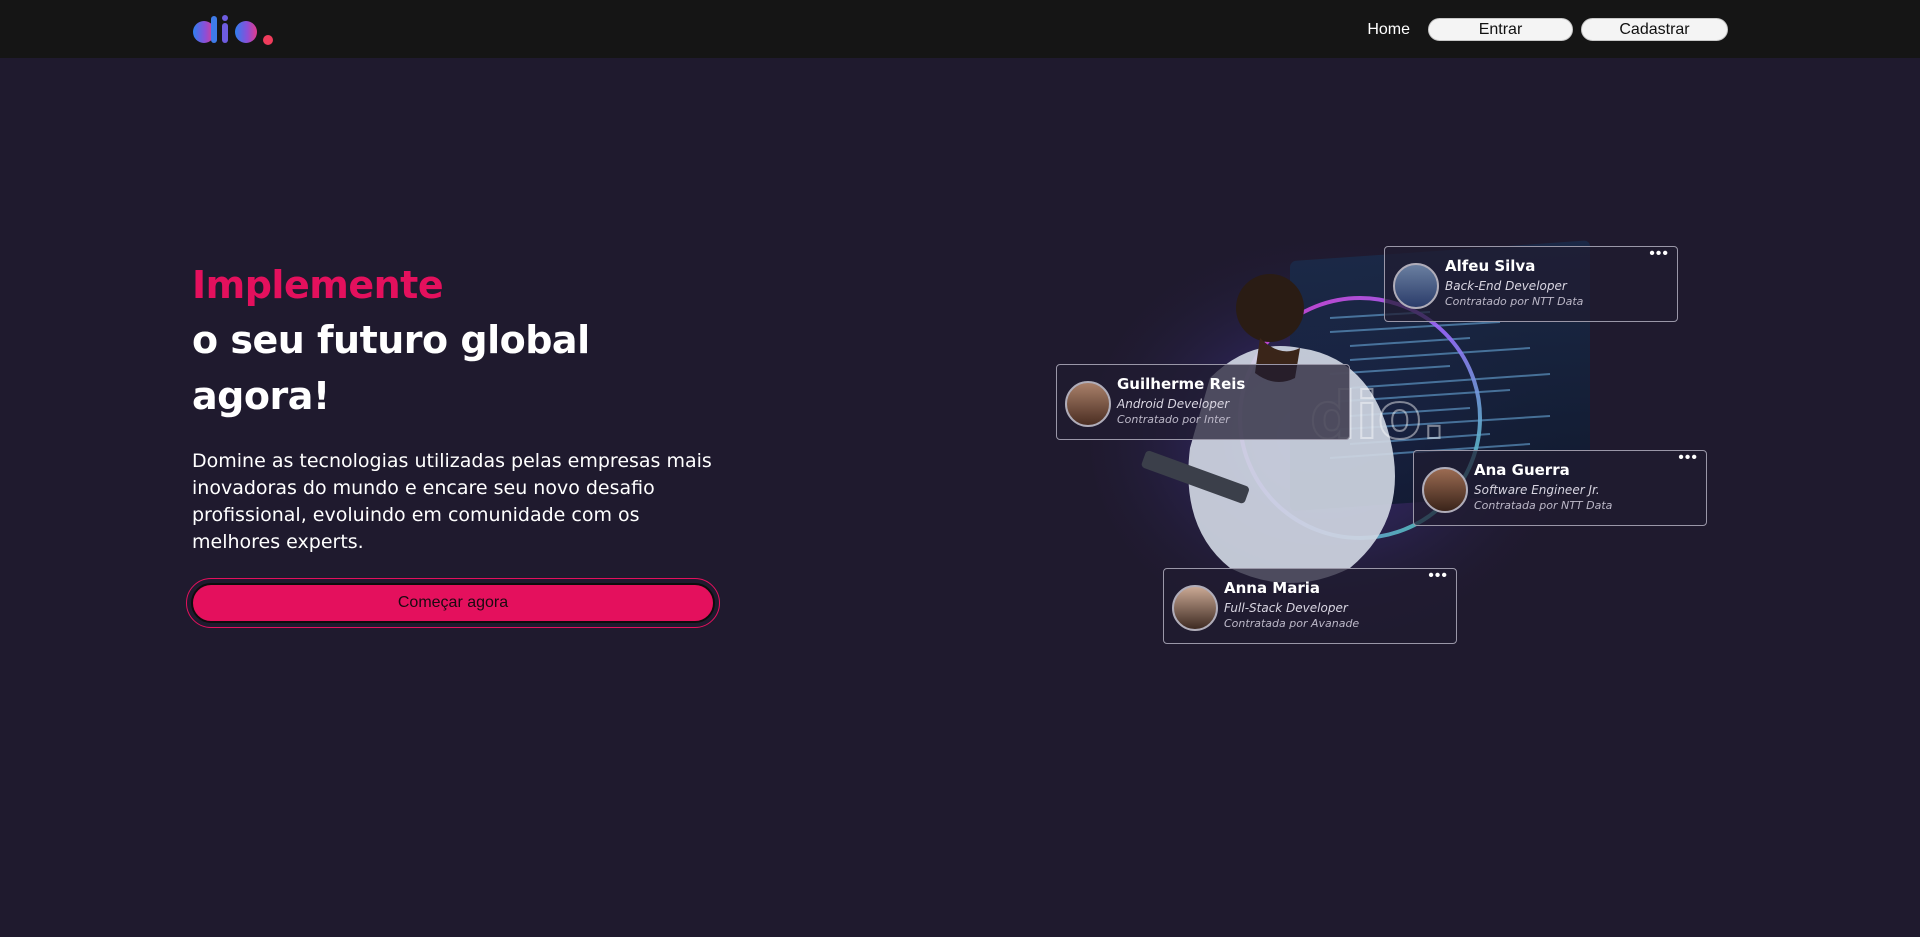 Image resolution: width=1920 pixels, height=937 pixels. I want to click on card-role: Android Developer, so click(1173, 404).